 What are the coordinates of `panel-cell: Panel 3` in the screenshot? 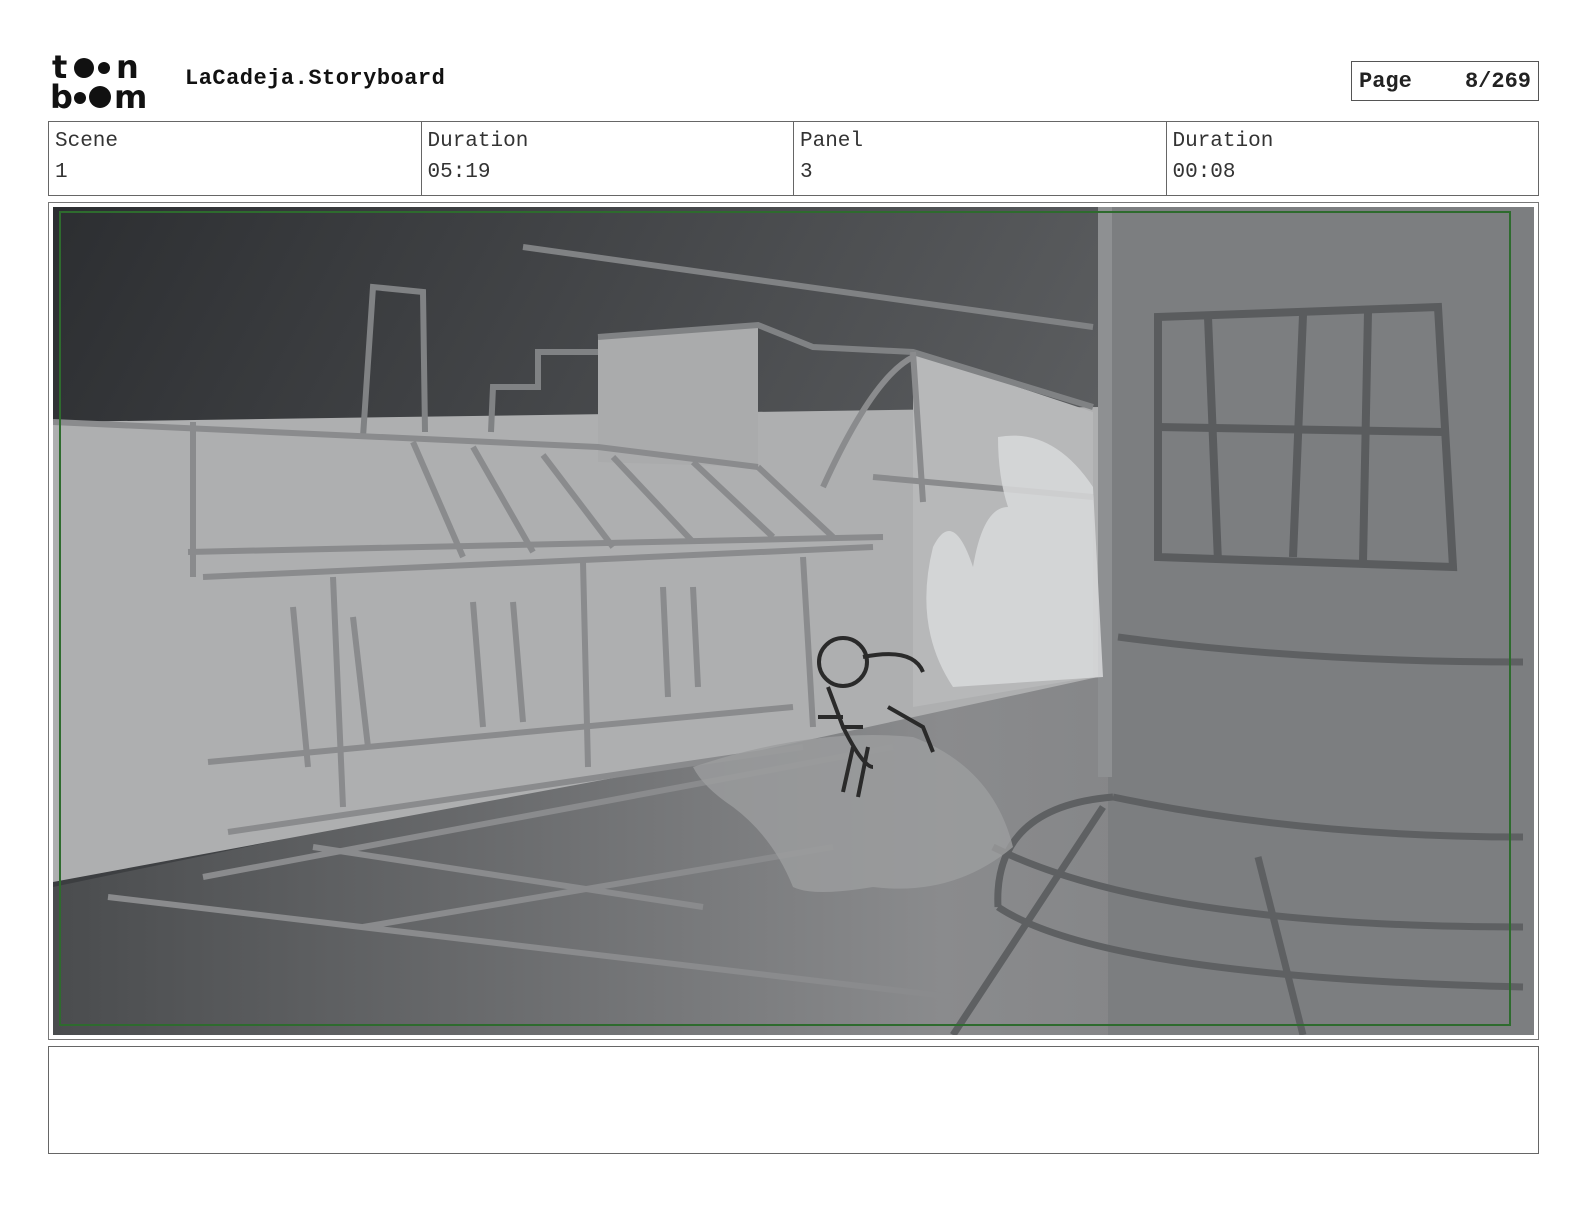 It's located at (980, 158).